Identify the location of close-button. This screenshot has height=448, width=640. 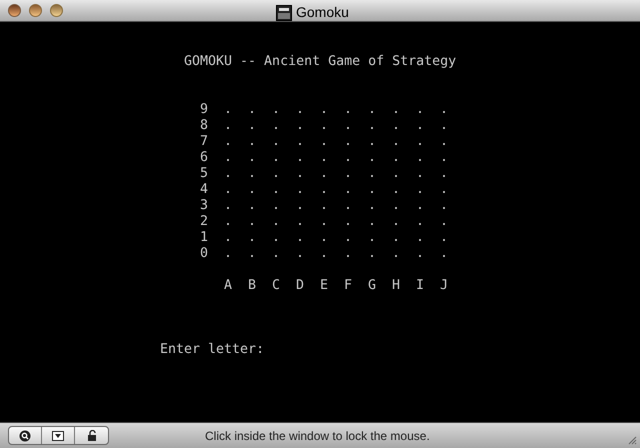
(14, 10).